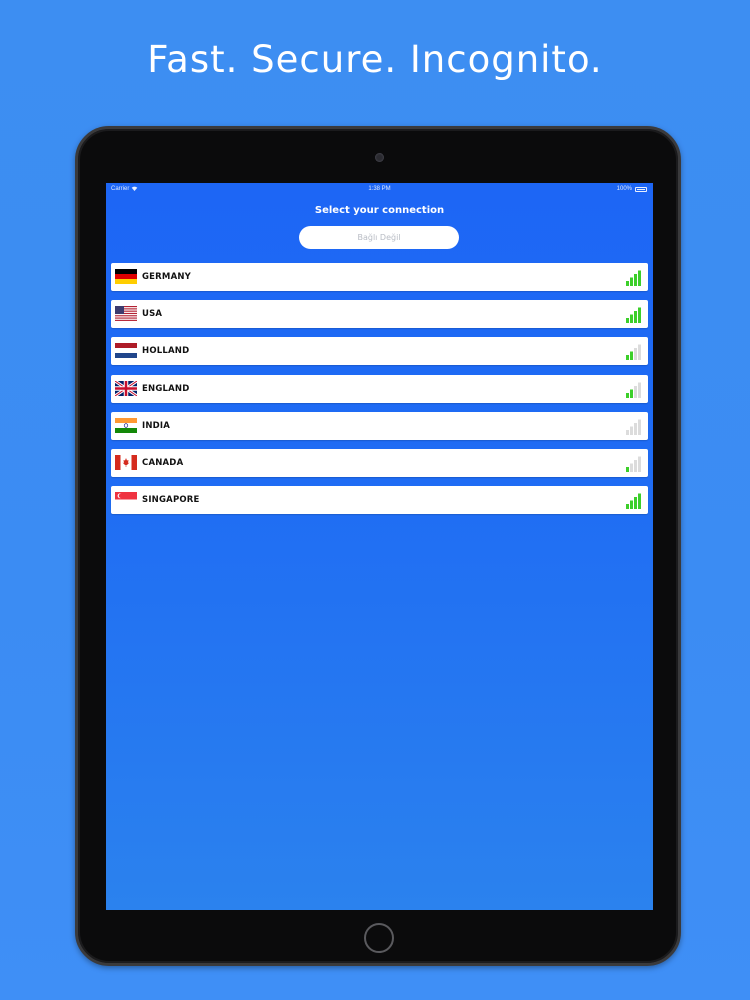 The height and width of the screenshot is (1000, 750). What do you see at coordinates (166, 388) in the screenshot?
I see `server-name: ENGLAND` at bounding box center [166, 388].